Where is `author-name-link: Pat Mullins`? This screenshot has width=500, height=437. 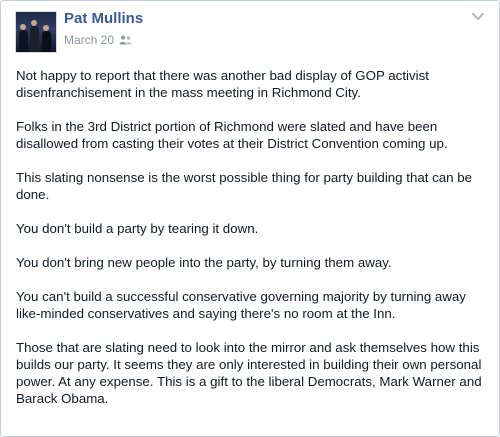 author-name-link: Pat Mullins is located at coordinates (103, 18).